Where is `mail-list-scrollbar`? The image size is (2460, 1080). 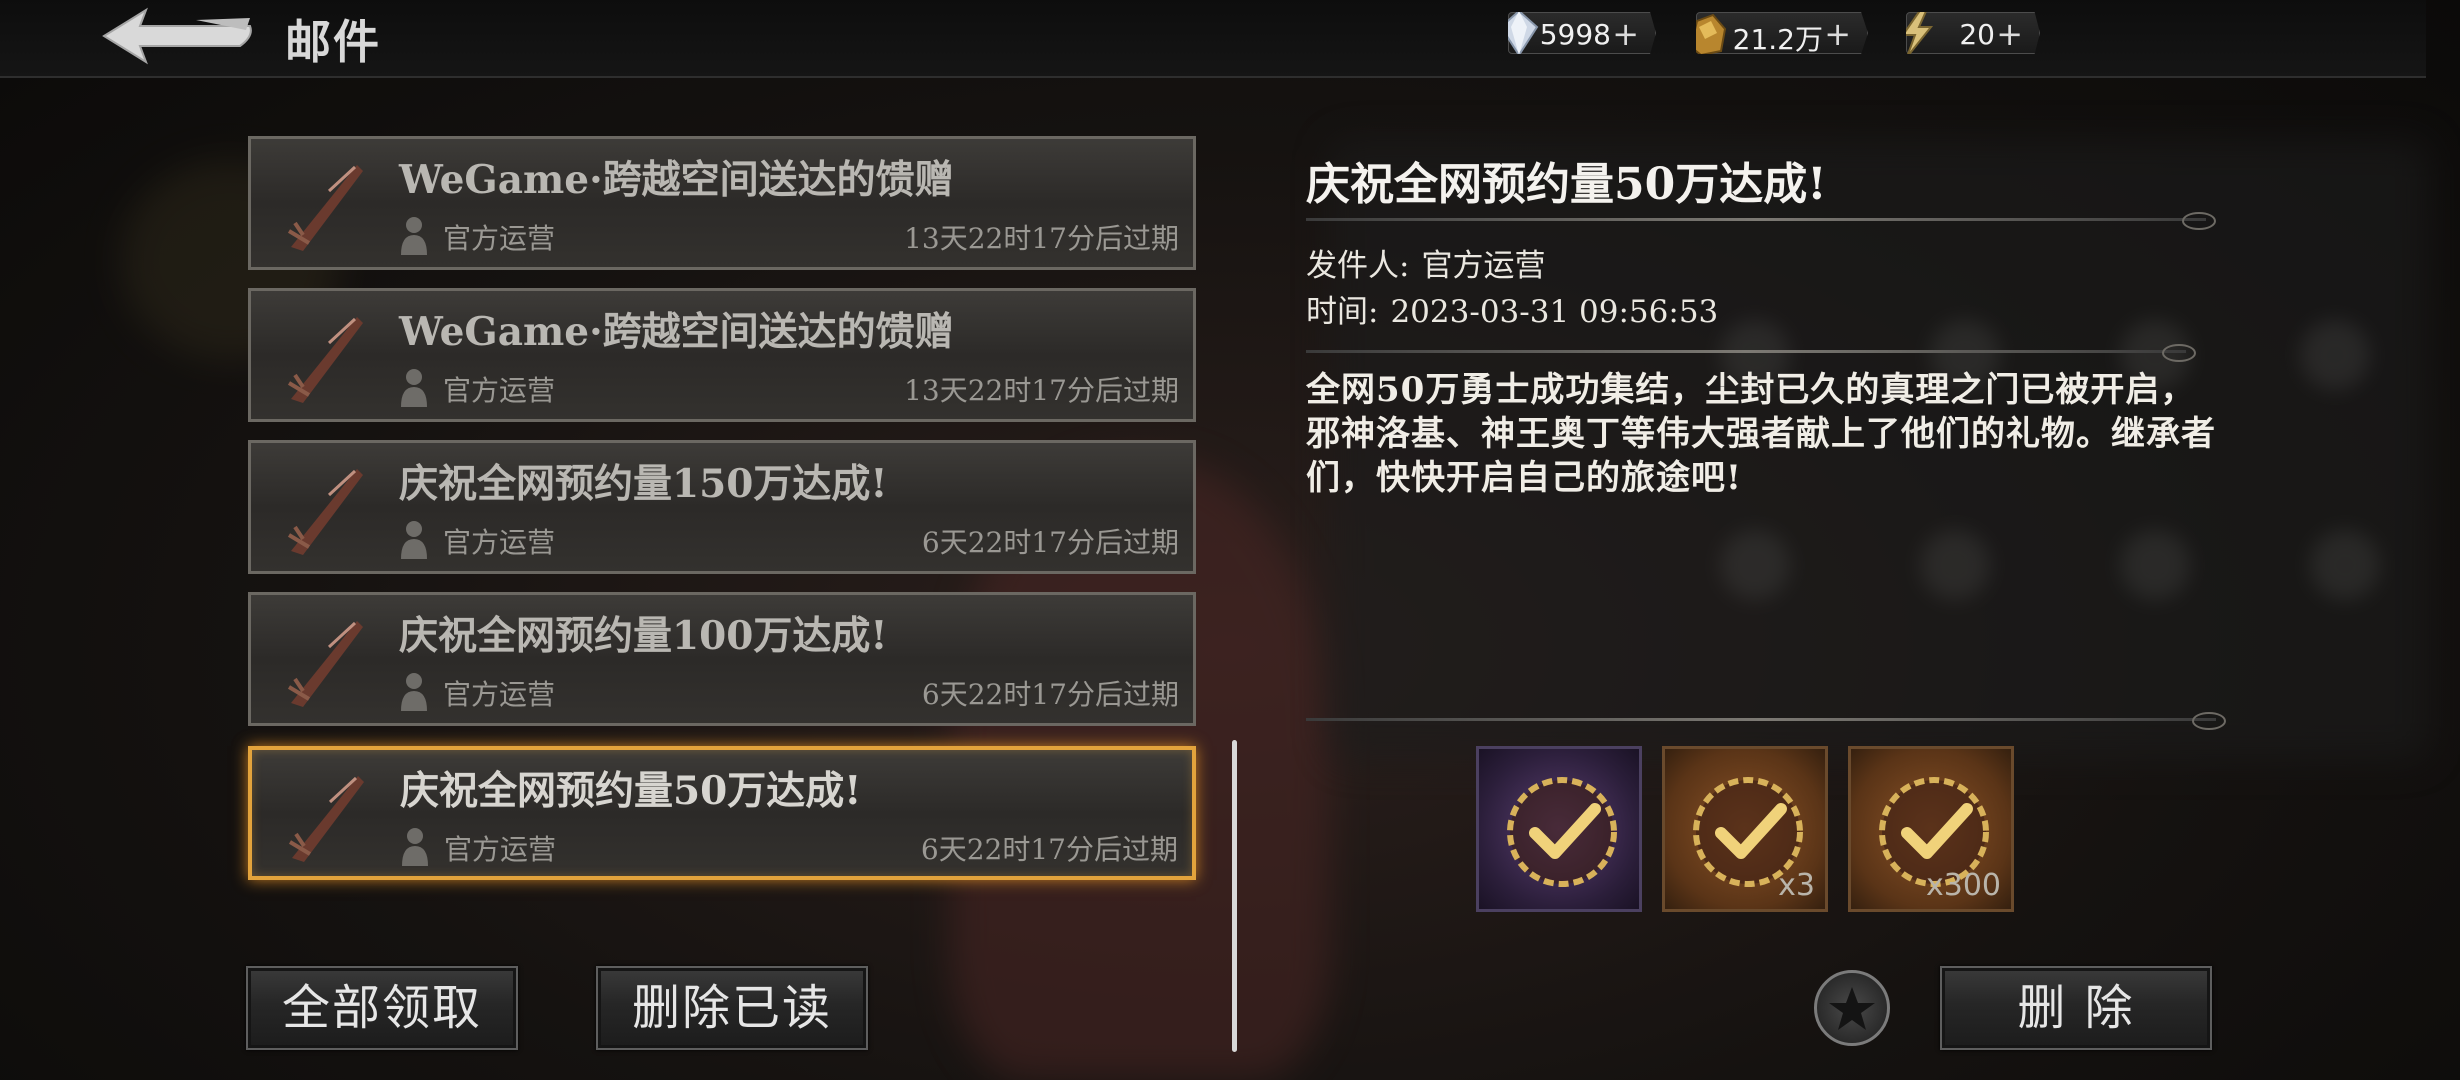
mail-list-scrollbar is located at coordinates (1234, 896).